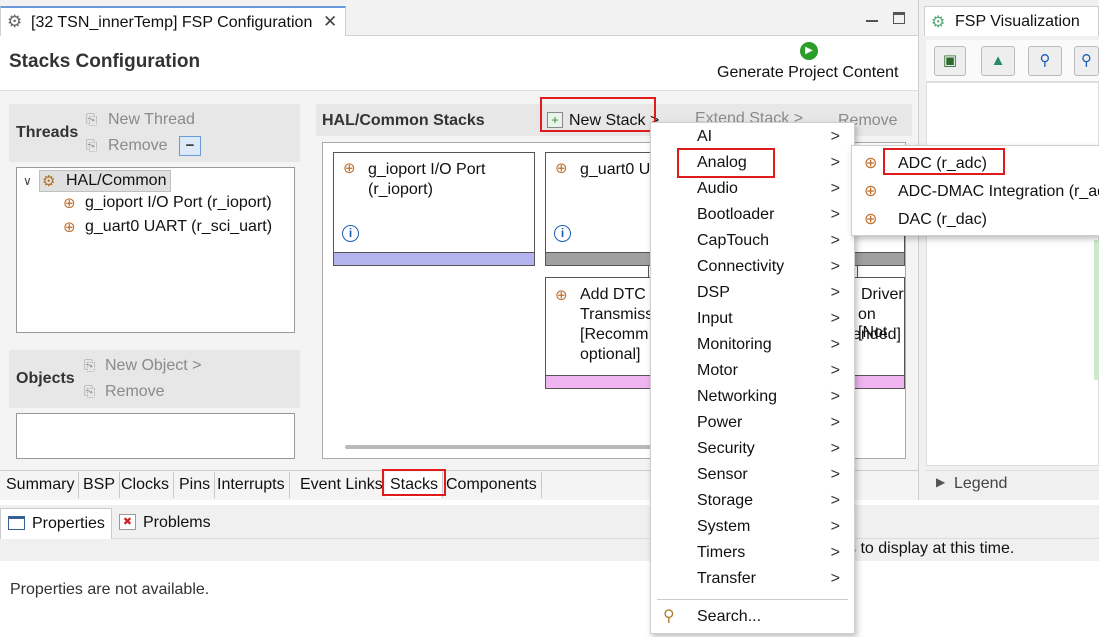 Image resolution: width=1099 pixels, height=637 pixels. What do you see at coordinates (45, 378) in the screenshot?
I see `objects-title: Objects` at bounding box center [45, 378].